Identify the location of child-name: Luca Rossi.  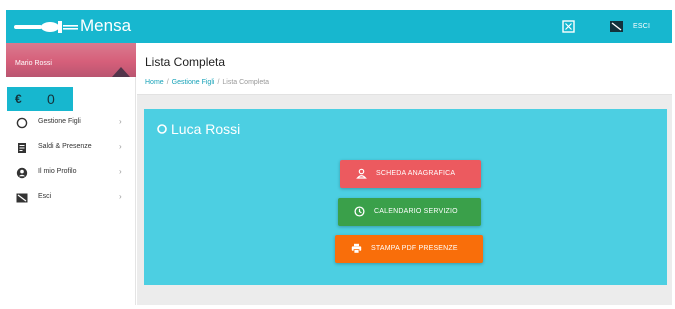
(206, 129).